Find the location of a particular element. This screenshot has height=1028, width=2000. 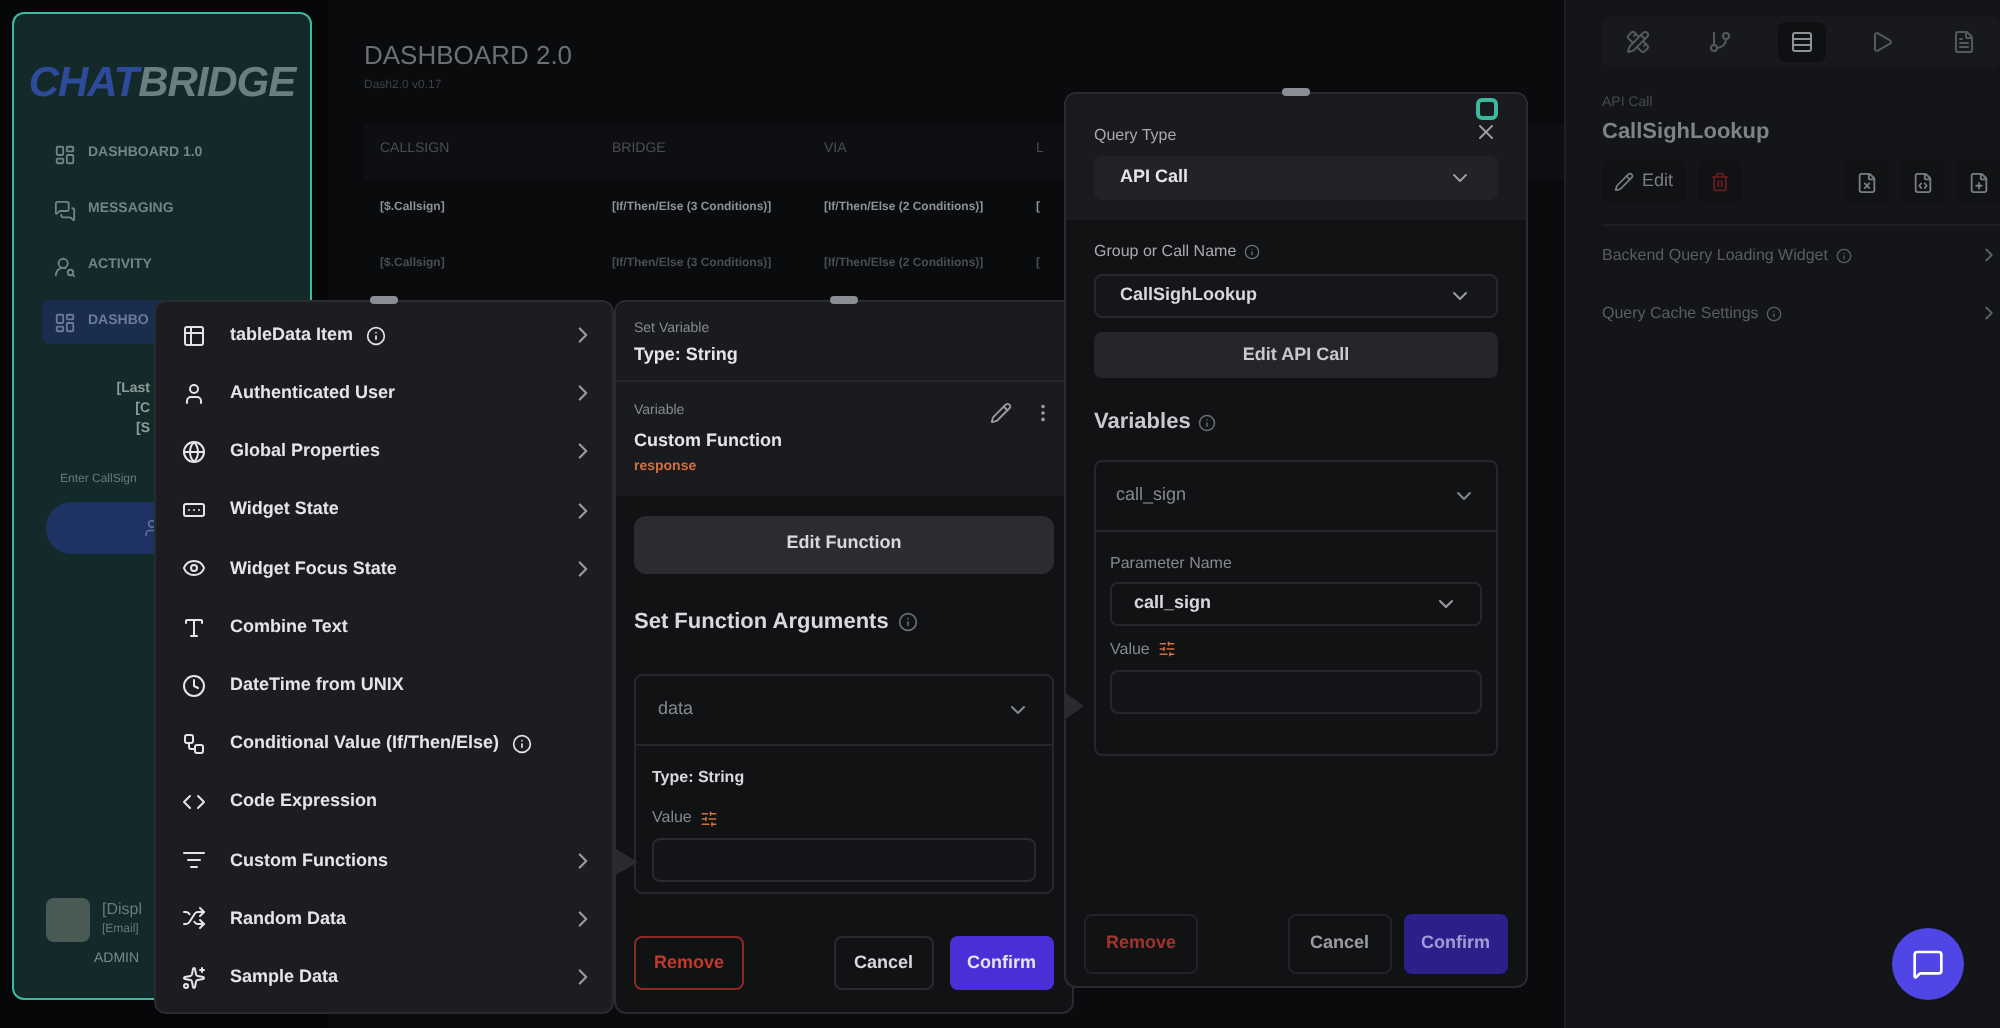

user-name: [Displ is located at coordinates (122, 908).